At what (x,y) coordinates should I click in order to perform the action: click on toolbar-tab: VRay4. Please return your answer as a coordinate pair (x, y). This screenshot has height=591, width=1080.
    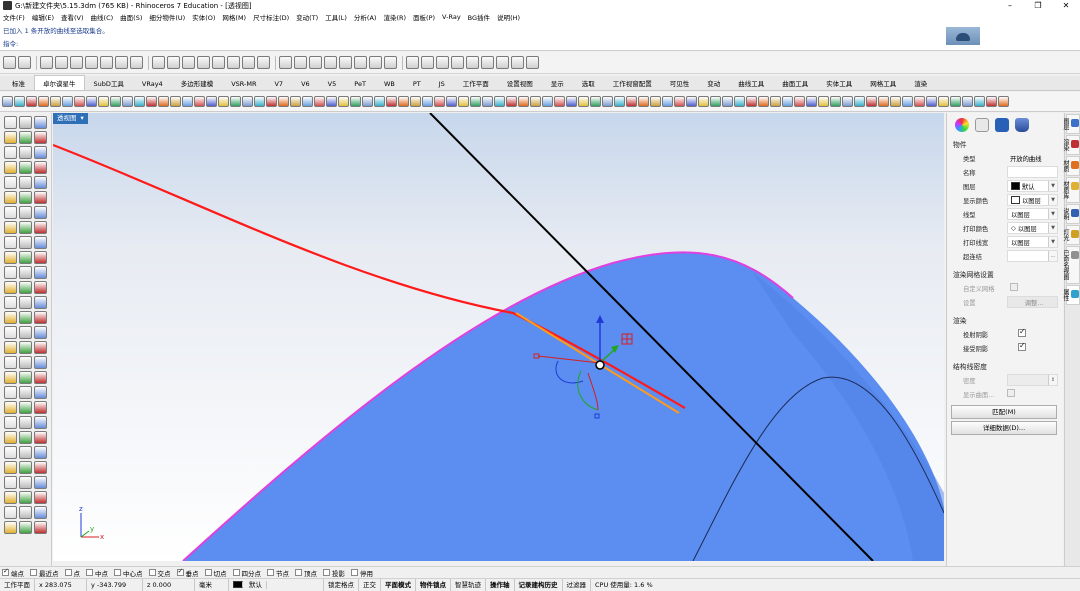
    Looking at the image, I should click on (152, 83).